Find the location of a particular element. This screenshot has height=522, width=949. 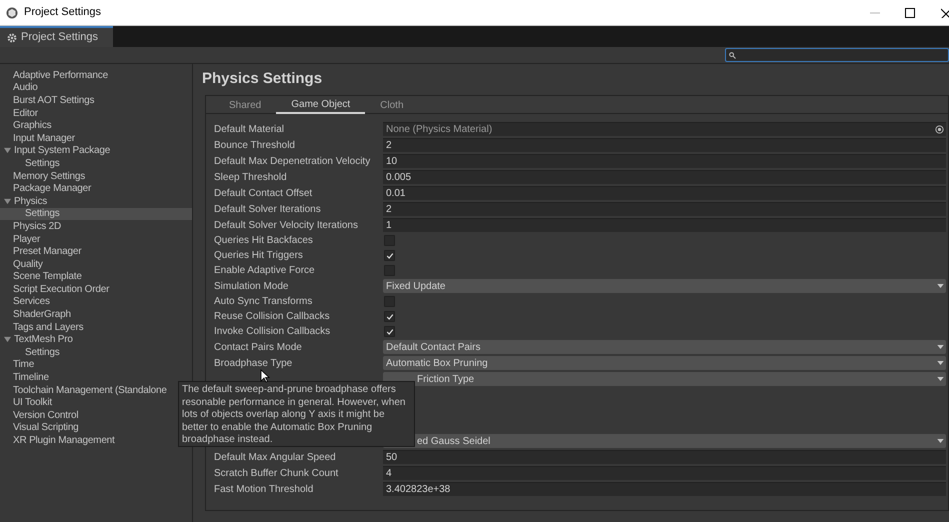

dropdown: Default Contact Pairs is located at coordinates (664, 347).